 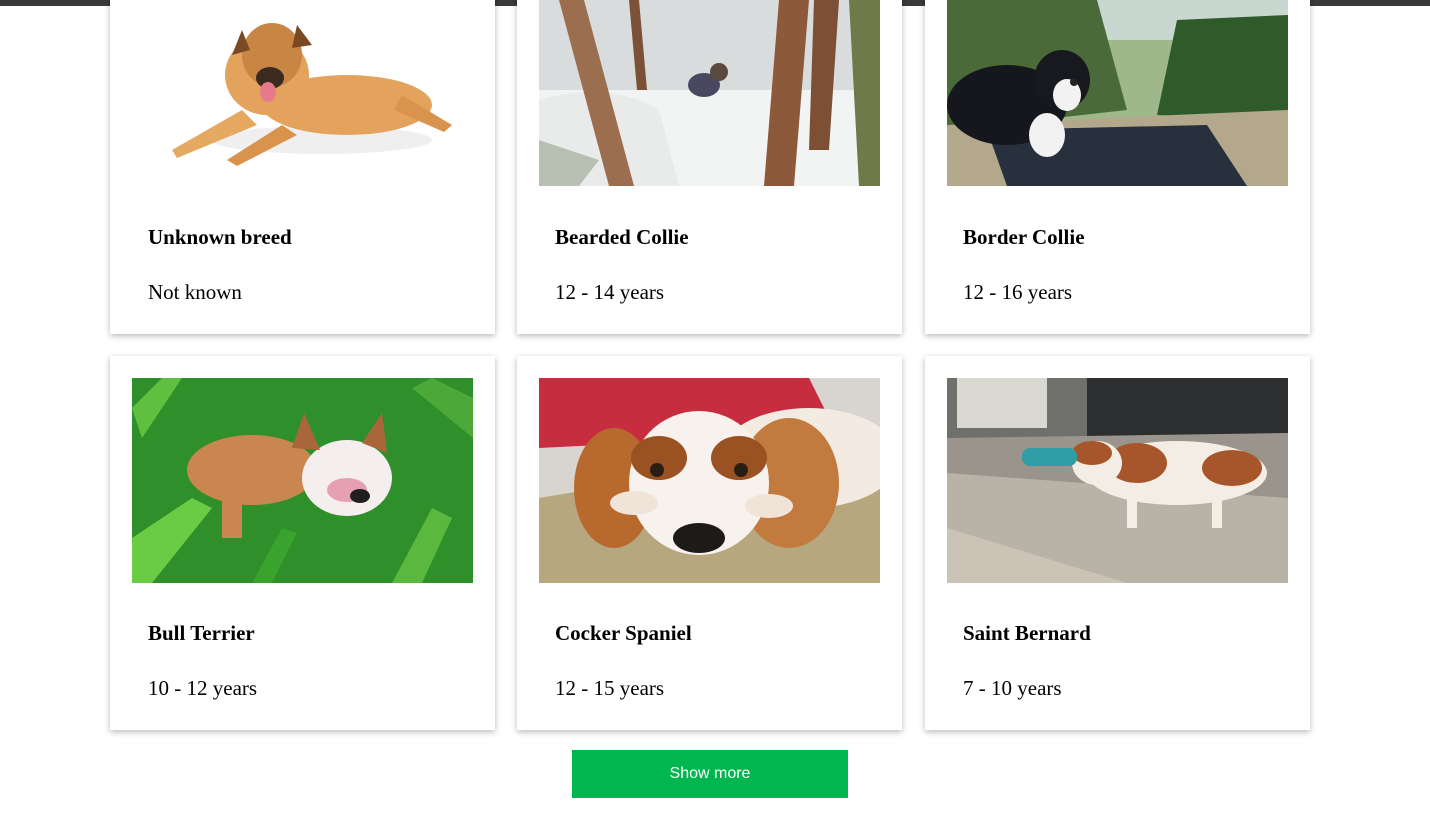 I want to click on breed-card: Bearded Collie 12 - 14 years, so click(x=709, y=167).